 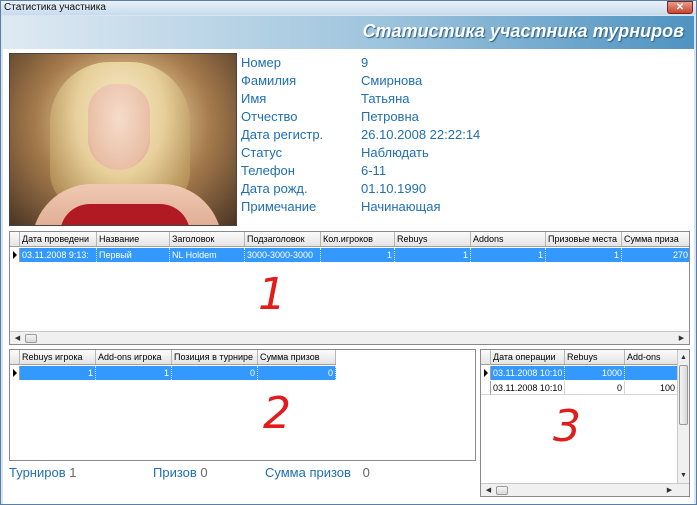 What do you see at coordinates (207, 255) in the screenshot?
I see `table-cell: NL Holdem` at bounding box center [207, 255].